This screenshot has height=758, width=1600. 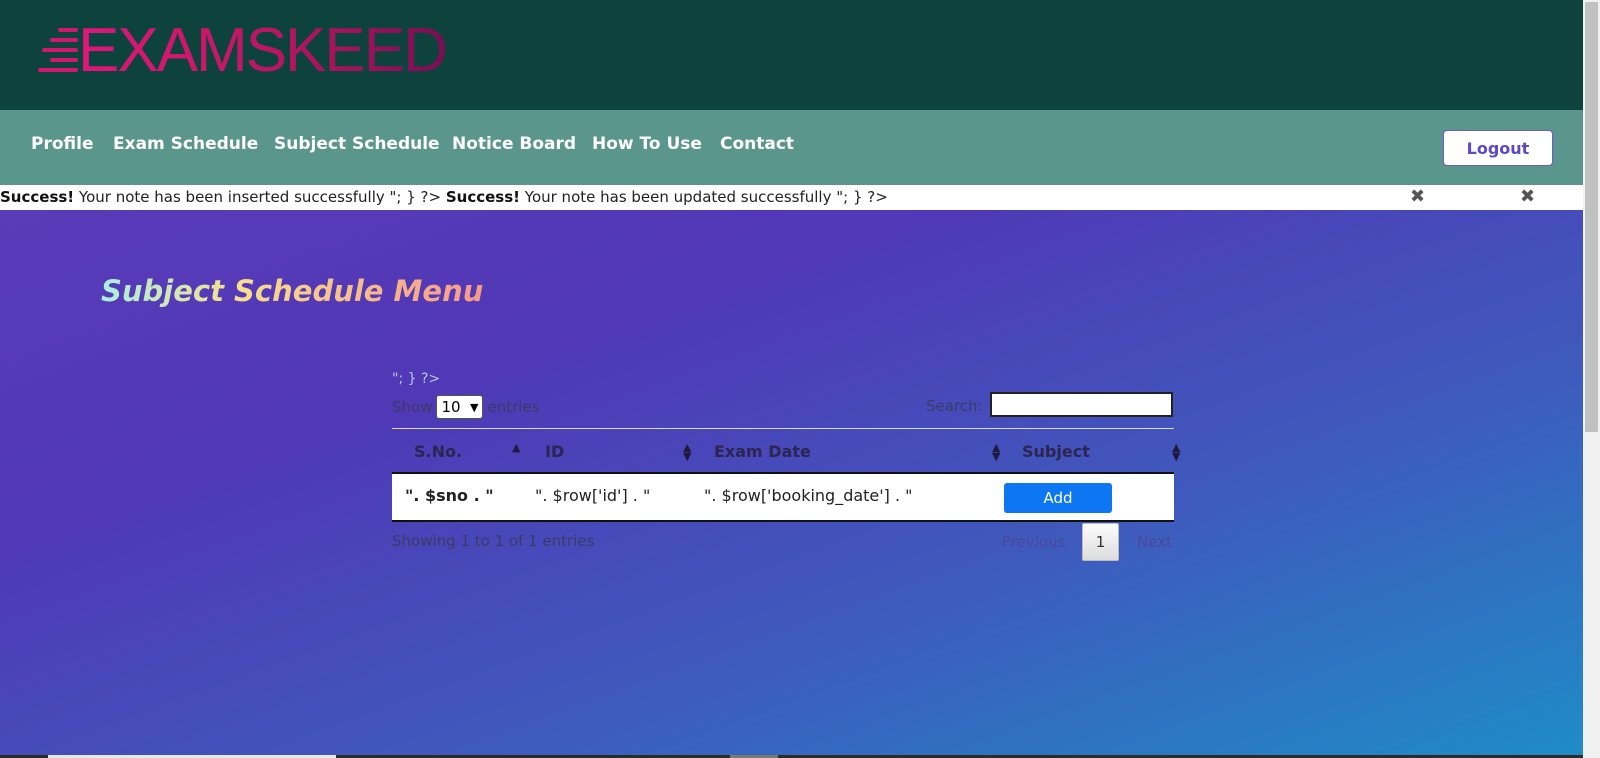 I want to click on column-header-exam-date: Exam Date, so click(x=762, y=451).